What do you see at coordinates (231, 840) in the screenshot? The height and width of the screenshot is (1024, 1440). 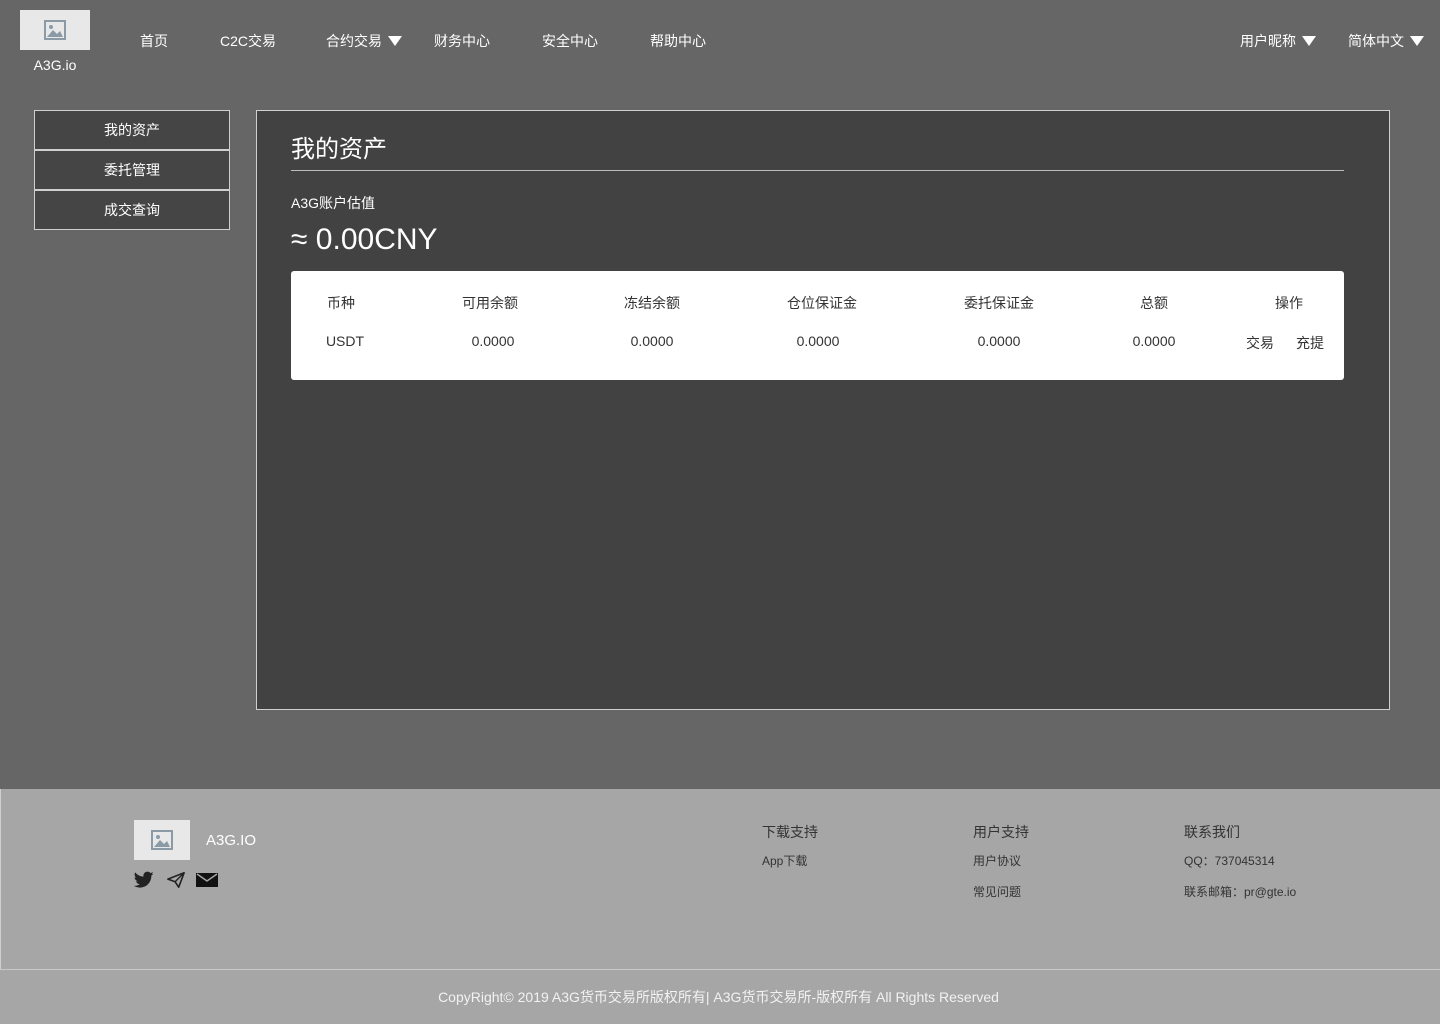 I see `footer-brand: A3G.IO` at bounding box center [231, 840].